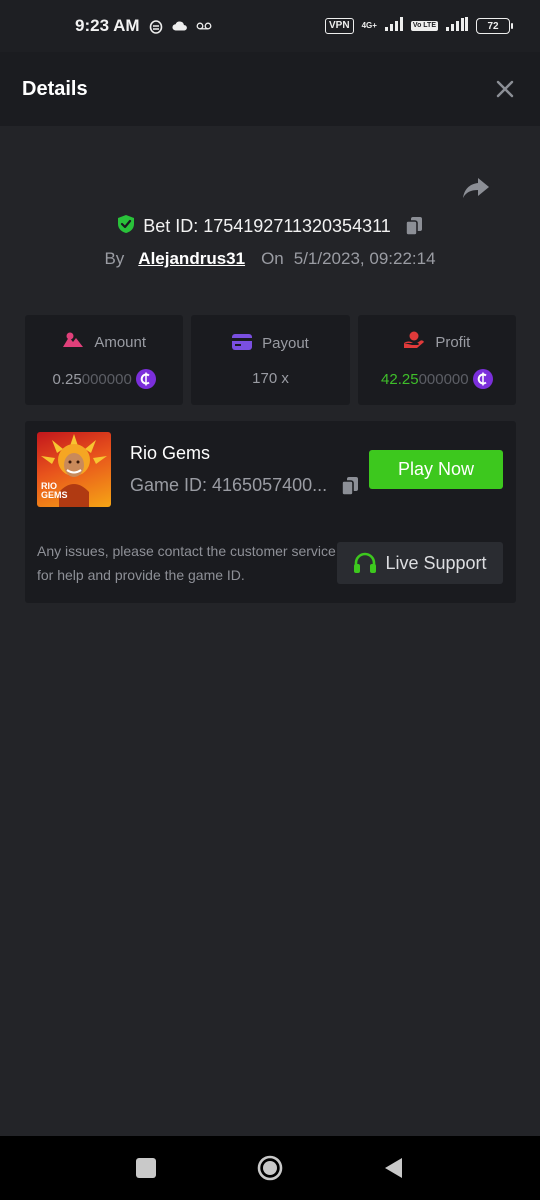  Describe the element at coordinates (126, 226) in the screenshot. I see `shield-check-icon` at that location.